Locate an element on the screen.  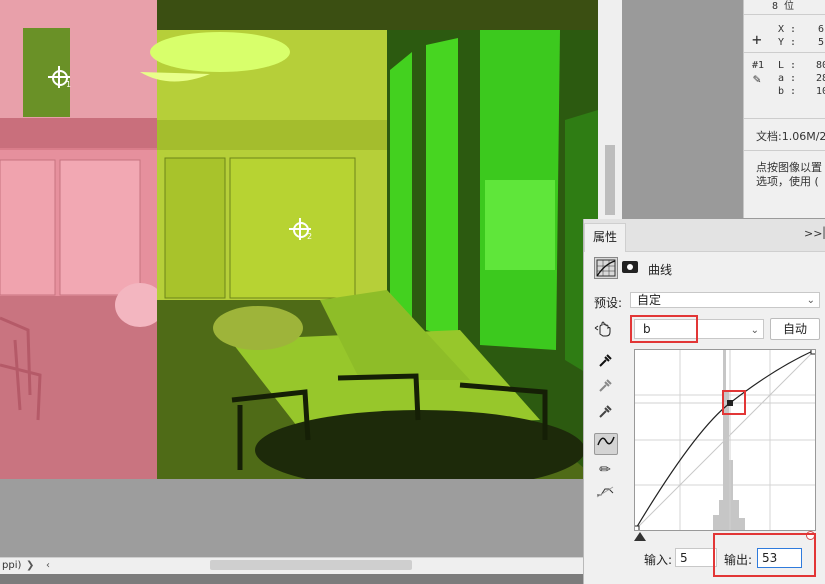
sampler-label: #1 is located at coordinates (758, 65).